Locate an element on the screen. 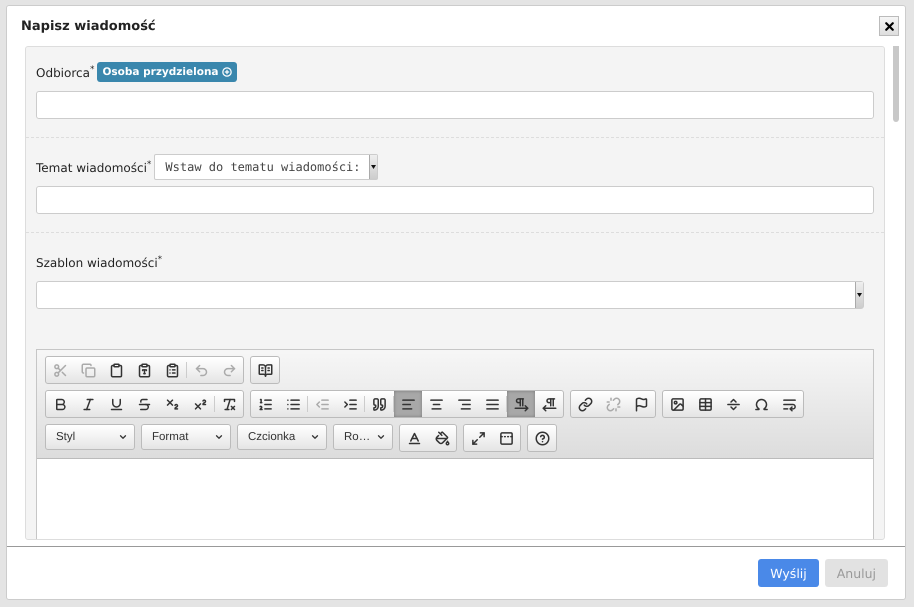  align-left-button is located at coordinates (408, 404).